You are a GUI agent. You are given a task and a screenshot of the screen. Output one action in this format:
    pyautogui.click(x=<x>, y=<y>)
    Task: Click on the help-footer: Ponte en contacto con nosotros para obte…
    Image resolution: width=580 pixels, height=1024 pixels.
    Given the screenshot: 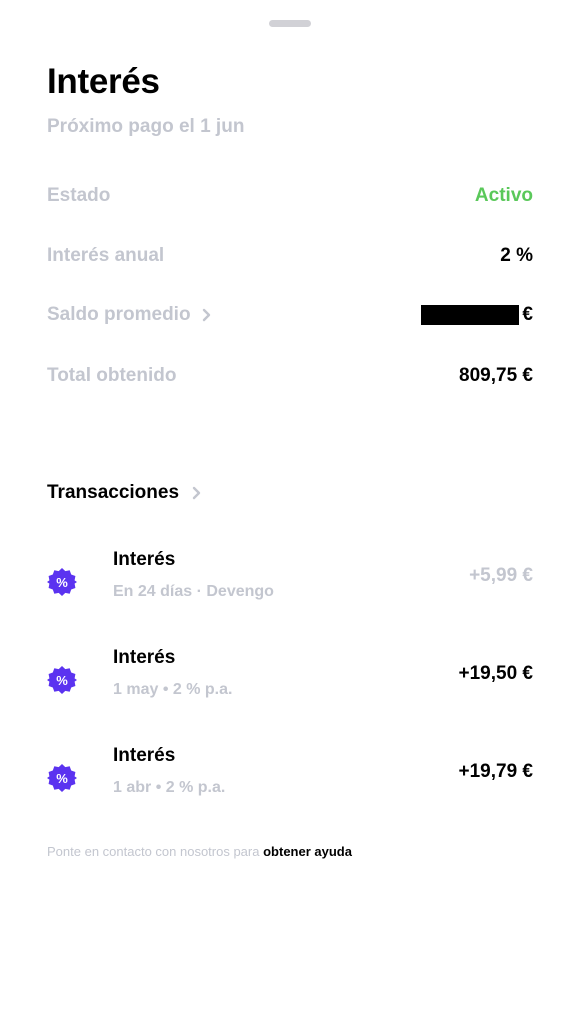 What is the action you would take?
    pyautogui.click(x=199, y=851)
    